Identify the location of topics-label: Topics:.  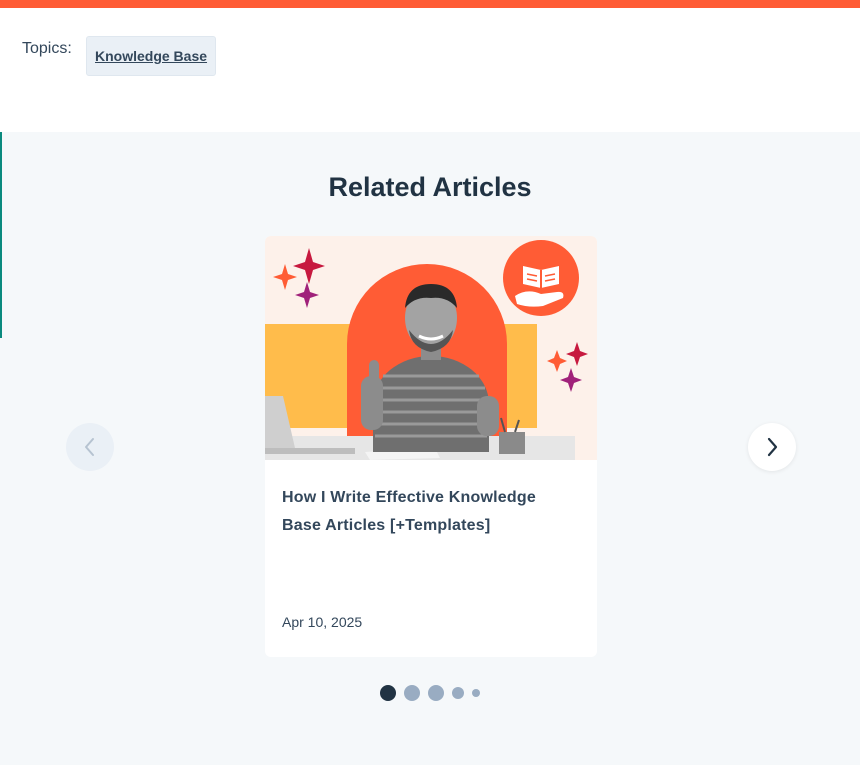
(47, 48).